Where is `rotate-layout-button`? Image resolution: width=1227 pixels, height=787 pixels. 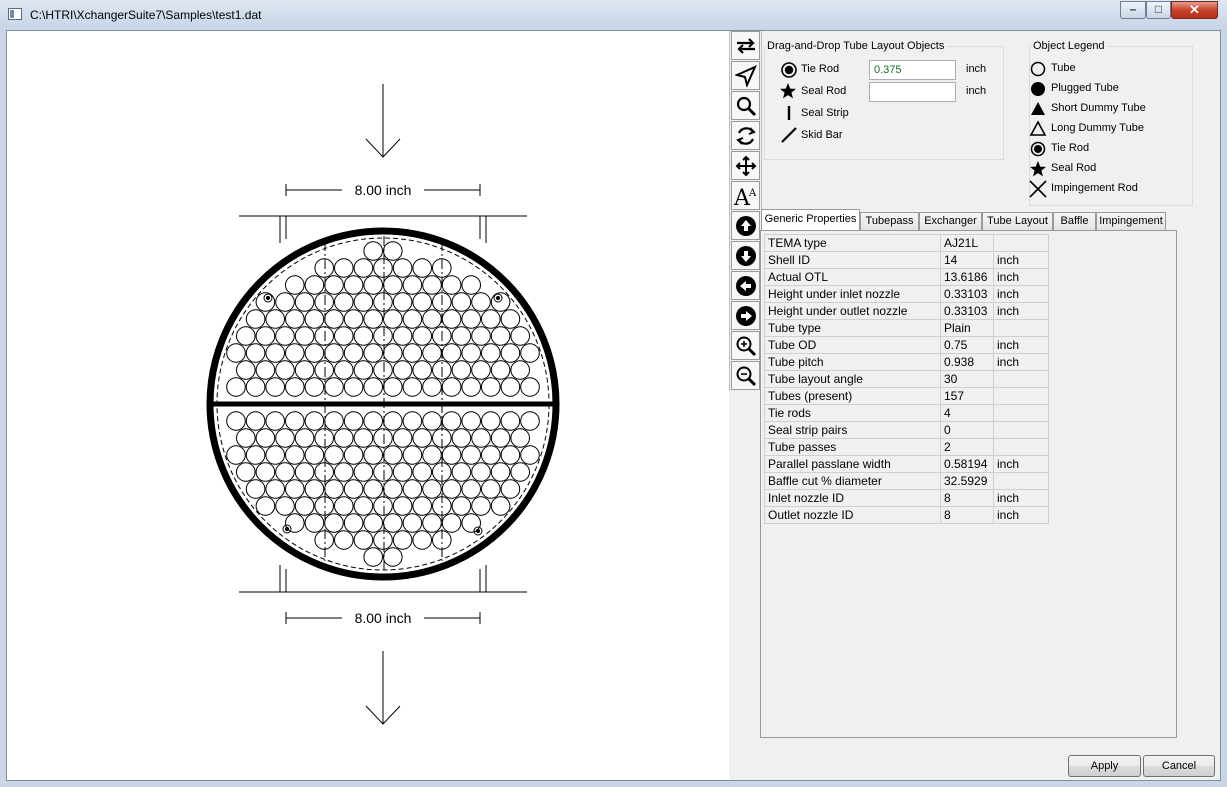 rotate-layout-button is located at coordinates (745, 45).